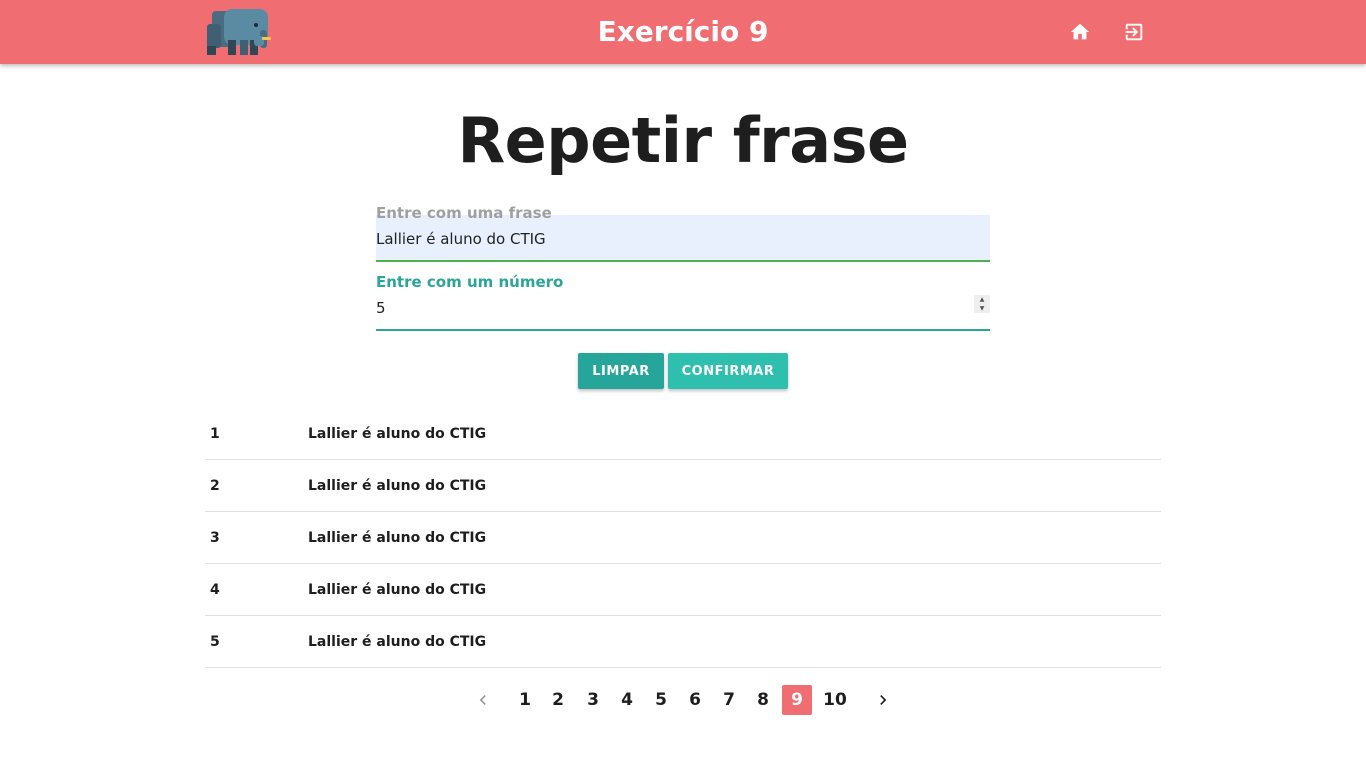 The image size is (1366, 768). I want to click on row-number: 1, so click(215, 434).